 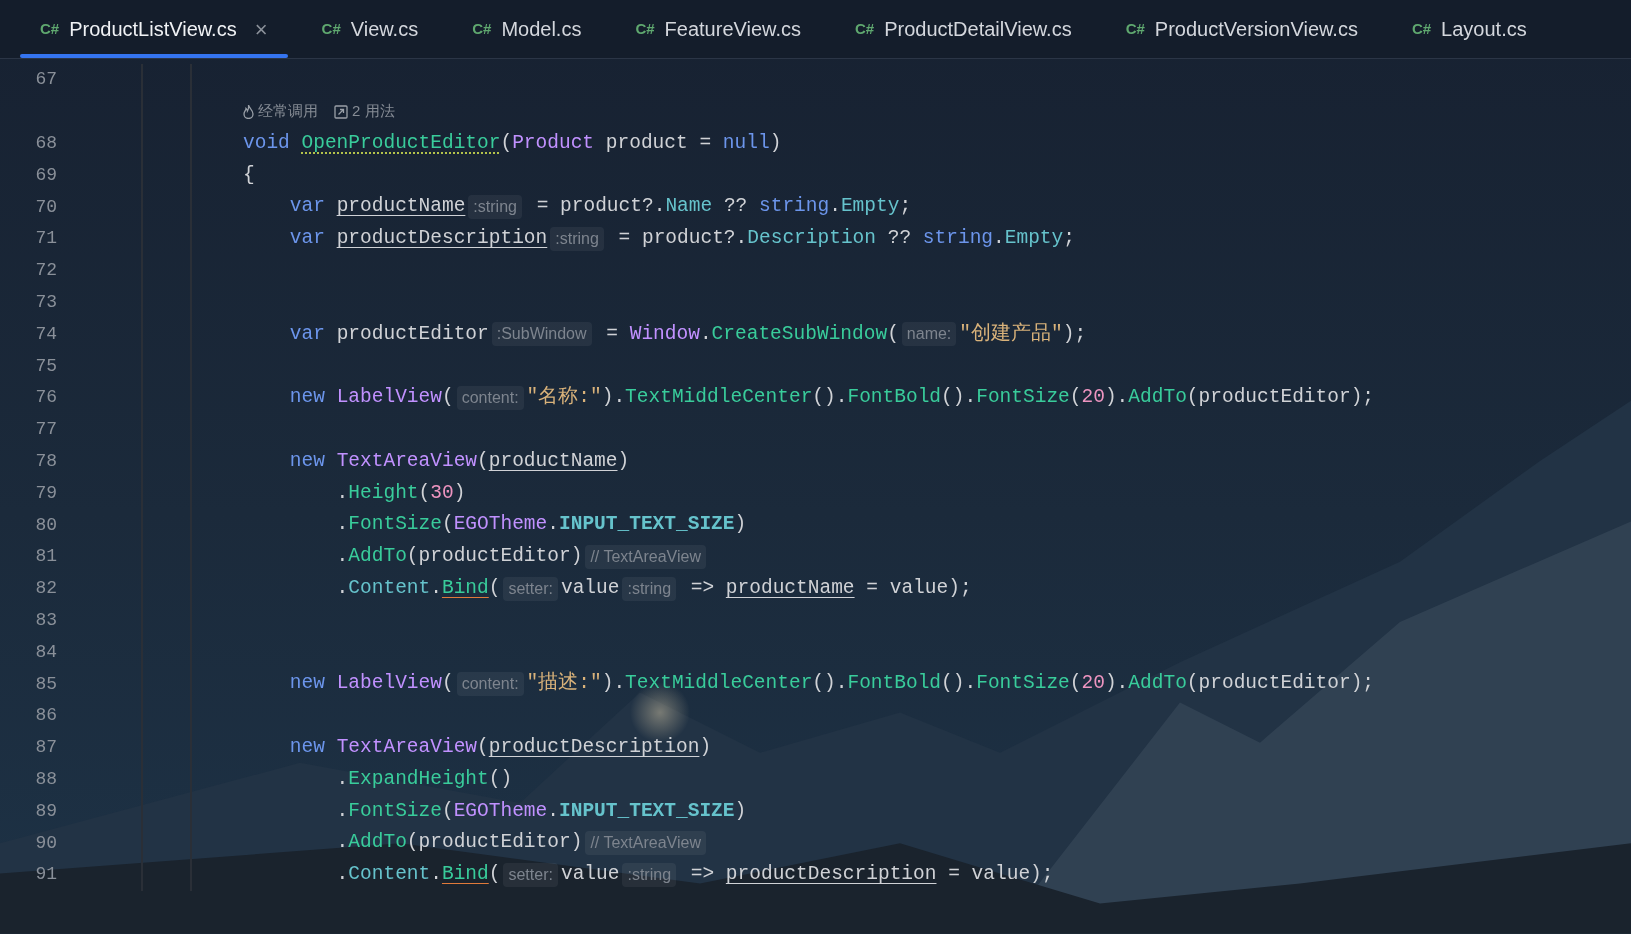 What do you see at coordinates (45, 143) in the screenshot?
I see `line-number: 68` at bounding box center [45, 143].